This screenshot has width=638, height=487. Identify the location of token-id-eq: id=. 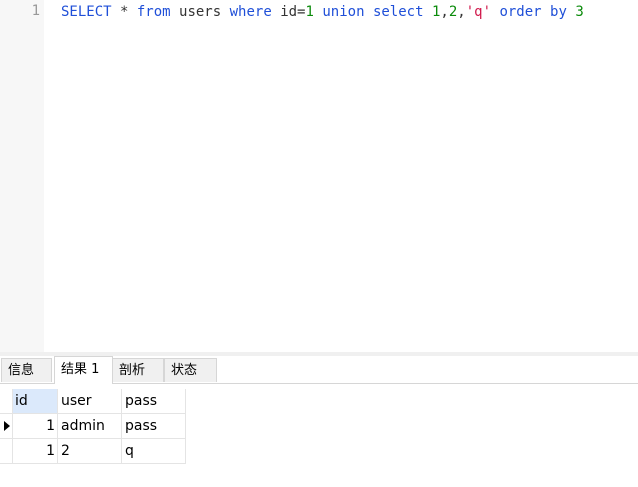
(288, 12).